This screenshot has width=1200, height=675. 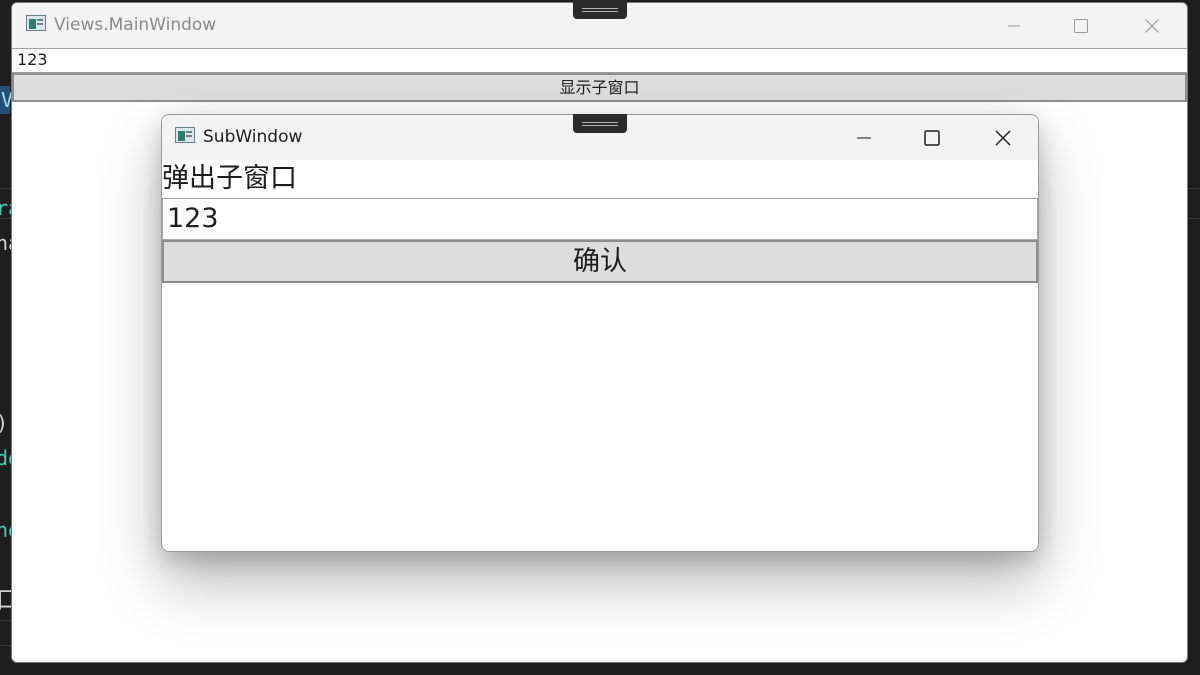 What do you see at coordinates (135, 25) in the screenshot?
I see `main-window-title: Views.MainWindow` at bounding box center [135, 25].